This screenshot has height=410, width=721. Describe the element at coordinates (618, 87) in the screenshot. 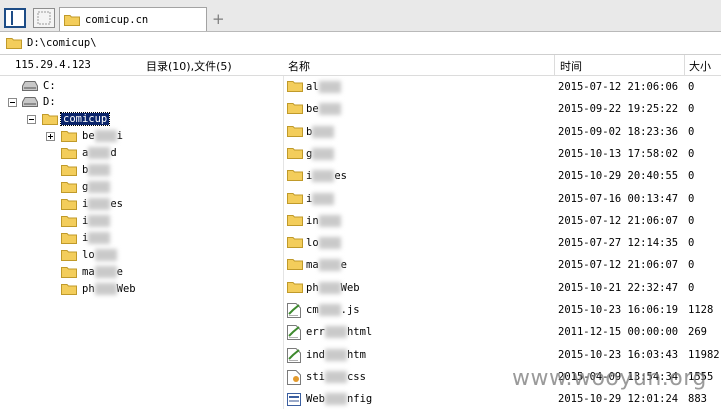

I see `file-time: 2015-07-12 21:06:06` at that location.